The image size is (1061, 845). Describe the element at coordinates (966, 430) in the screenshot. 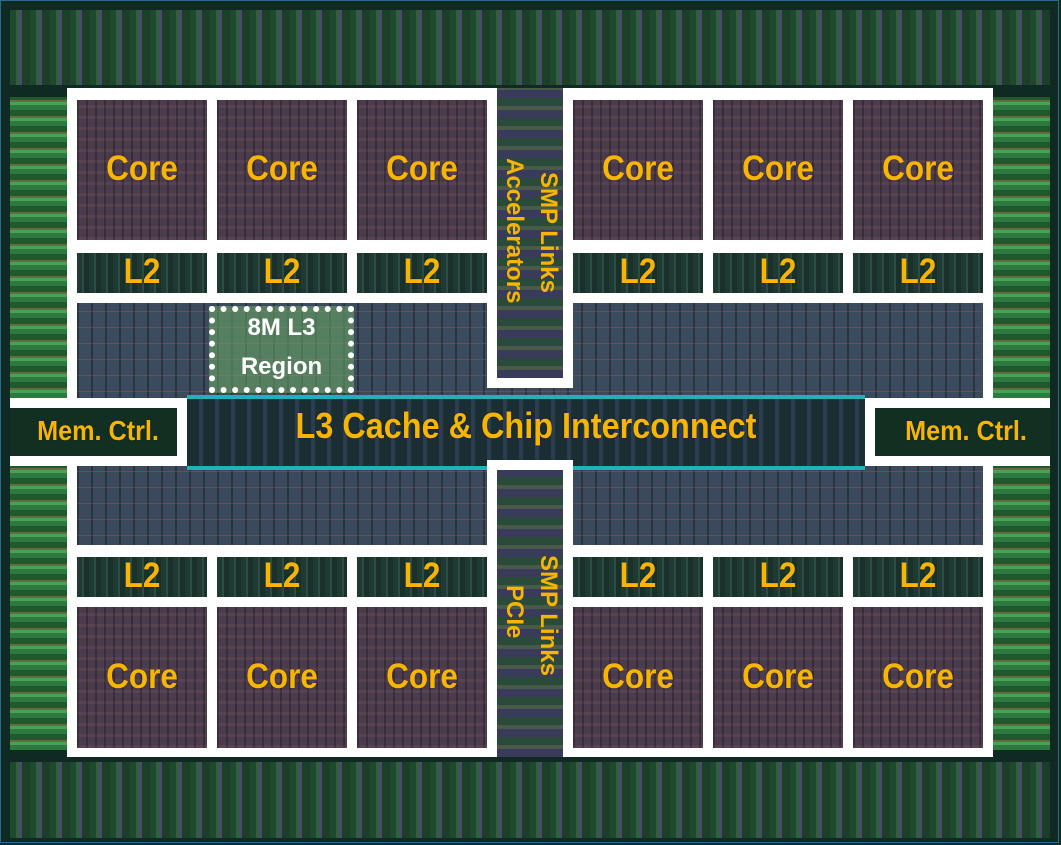

I see `mem-ctrl-right-label: Mem. Ctrl.` at that location.